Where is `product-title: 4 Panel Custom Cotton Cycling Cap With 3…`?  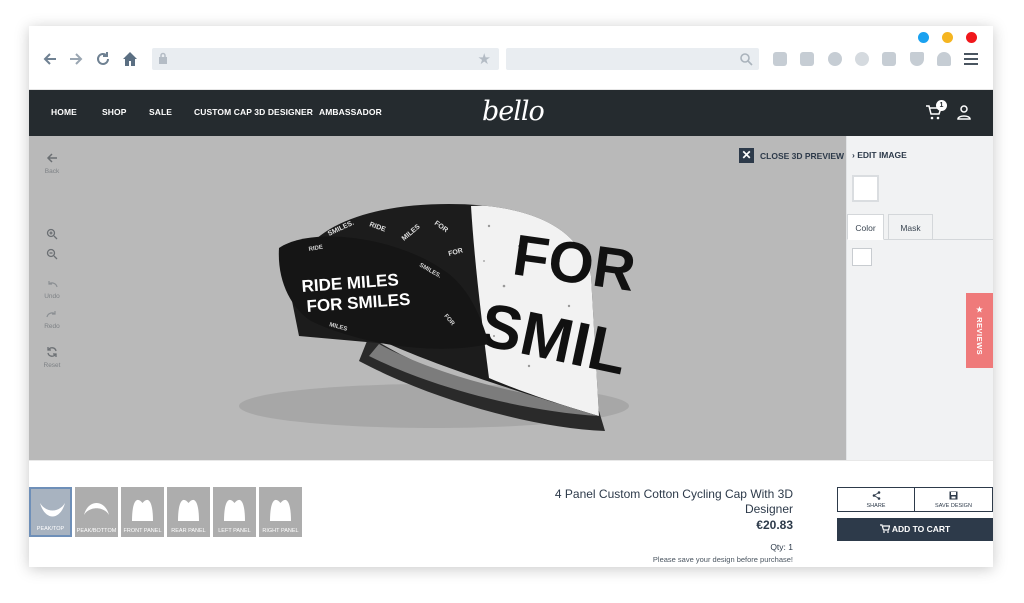 product-title: 4 Panel Custom Cotton Cycling Cap With 3… is located at coordinates (673, 501).